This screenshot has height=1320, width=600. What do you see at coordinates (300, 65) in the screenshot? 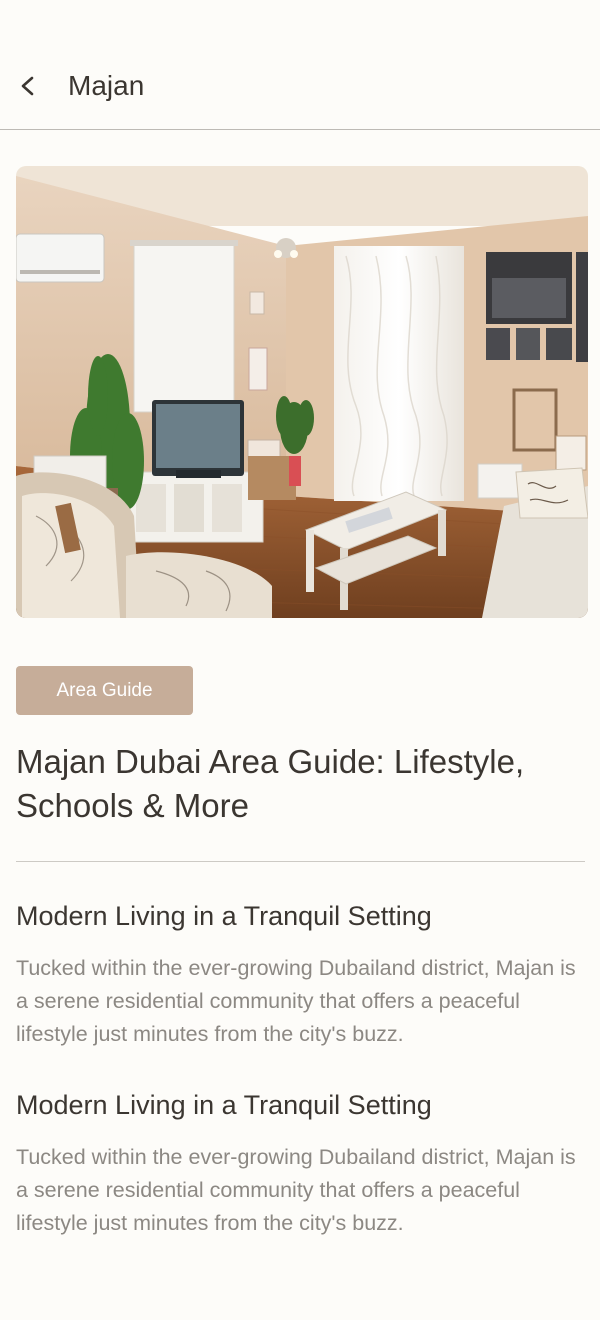
I see `app-header: Majan` at bounding box center [300, 65].